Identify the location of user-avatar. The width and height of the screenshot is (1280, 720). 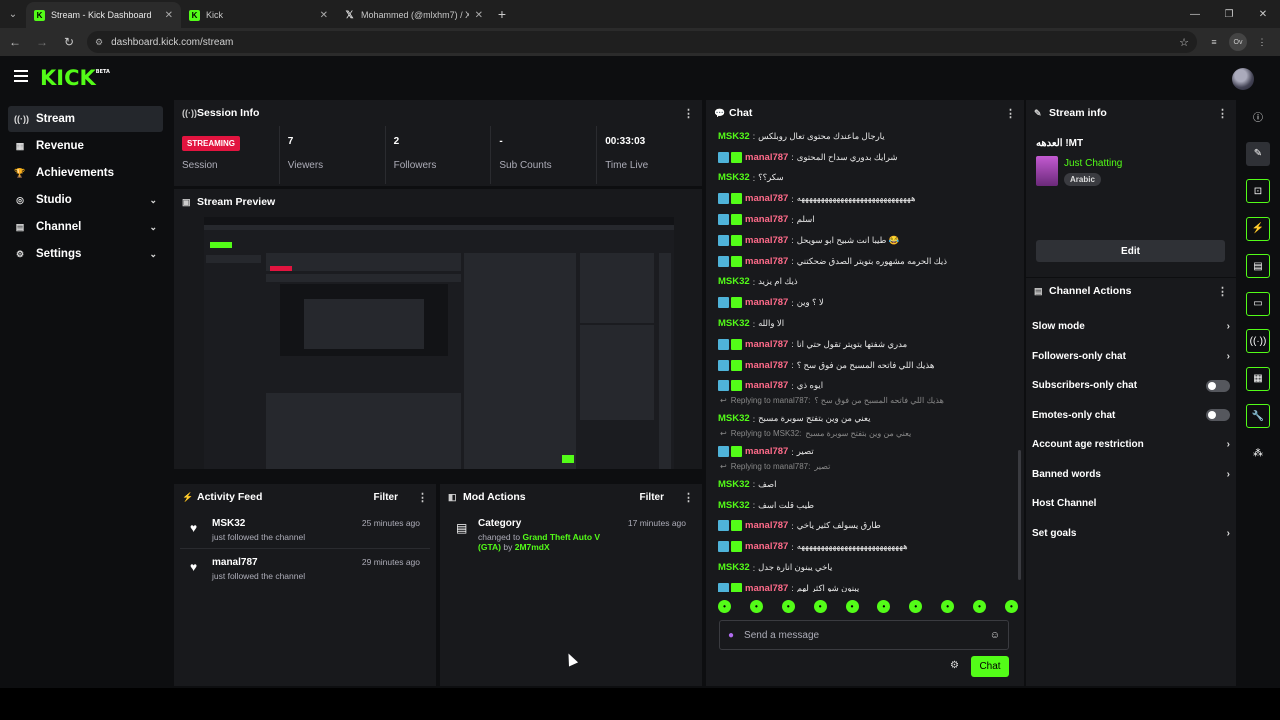
(1243, 79).